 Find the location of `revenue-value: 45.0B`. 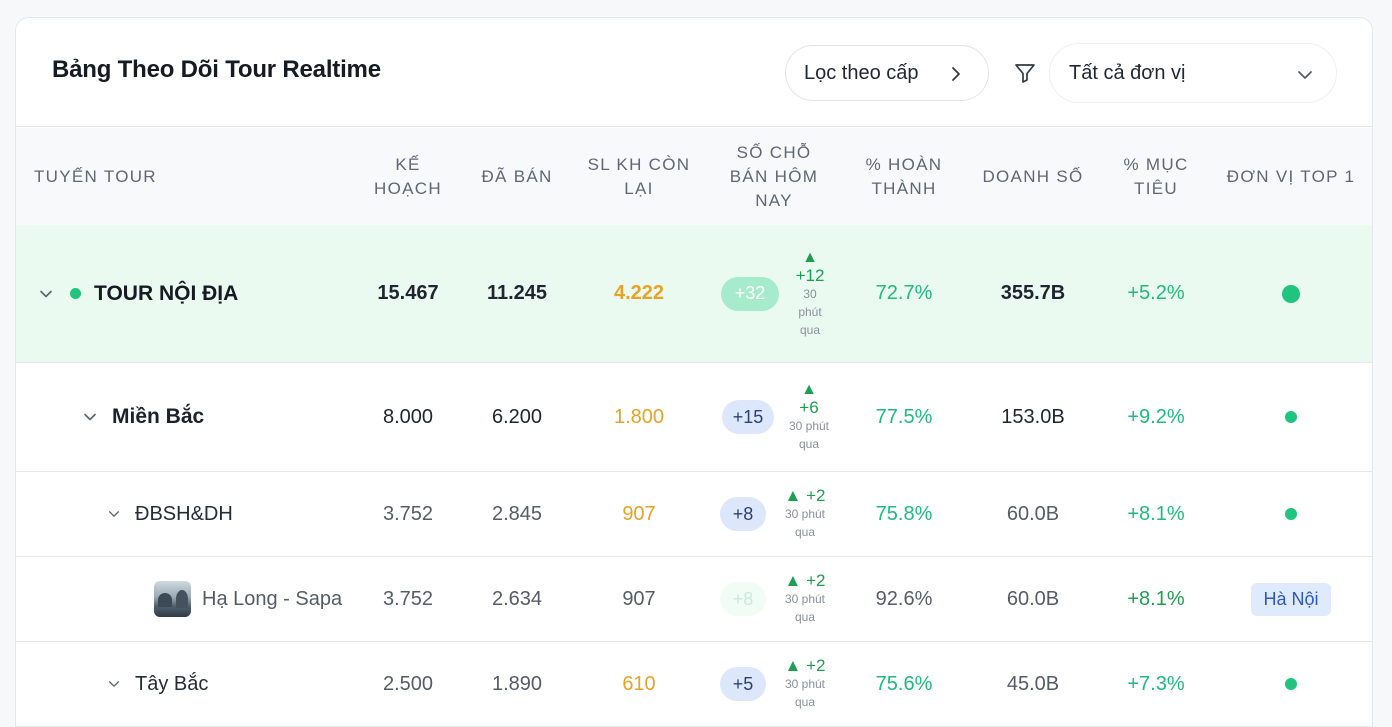

revenue-value: 45.0B is located at coordinates (1033, 683).